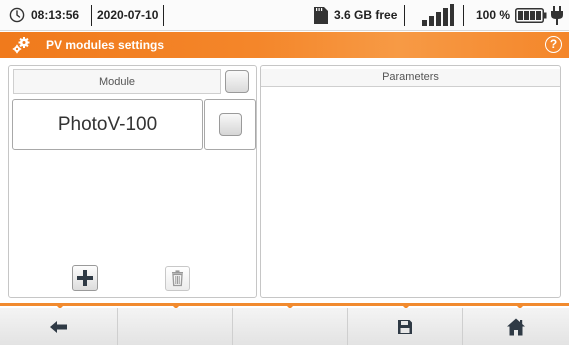  Describe the element at coordinates (553, 44) in the screenshot. I see `help-icon: ?` at that location.